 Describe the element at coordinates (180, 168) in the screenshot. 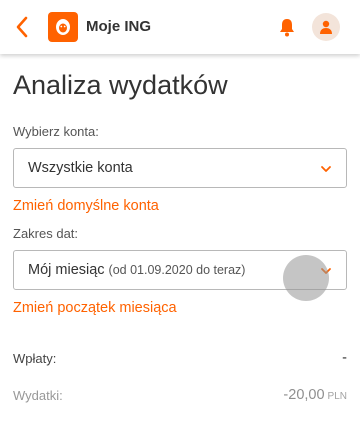

I see `accounts-select: Wszystkie konta` at that location.